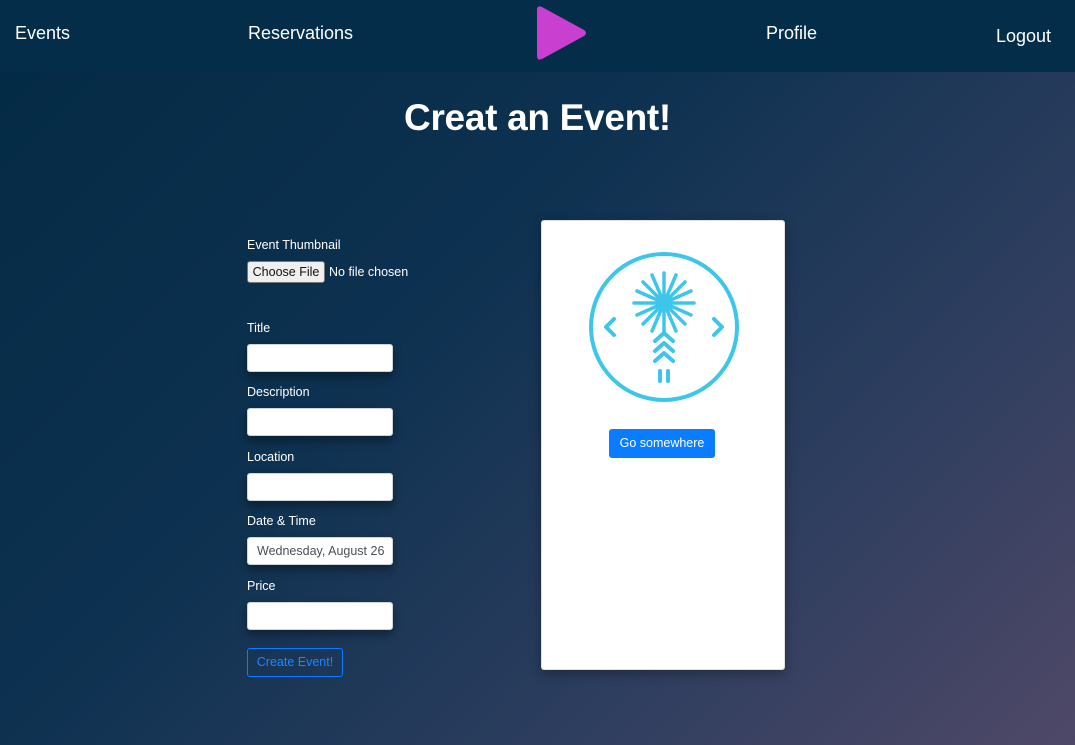  What do you see at coordinates (320, 422) in the screenshot?
I see `description-input` at bounding box center [320, 422].